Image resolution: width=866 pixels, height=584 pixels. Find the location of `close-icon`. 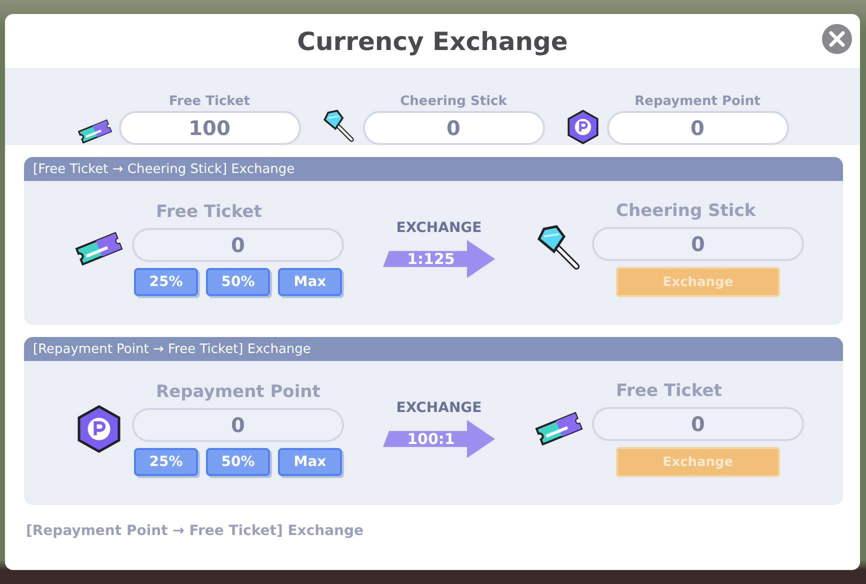

close-icon is located at coordinates (837, 39).